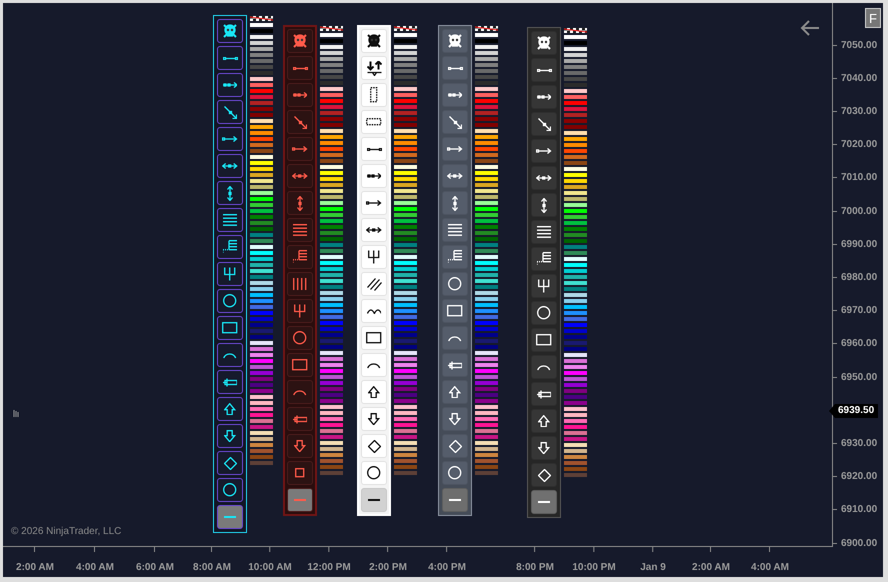  What do you see at coordinates (329, 568) in the screenshot?
I see `time-label: 12:00 PM` at bounding box center [329, 568].